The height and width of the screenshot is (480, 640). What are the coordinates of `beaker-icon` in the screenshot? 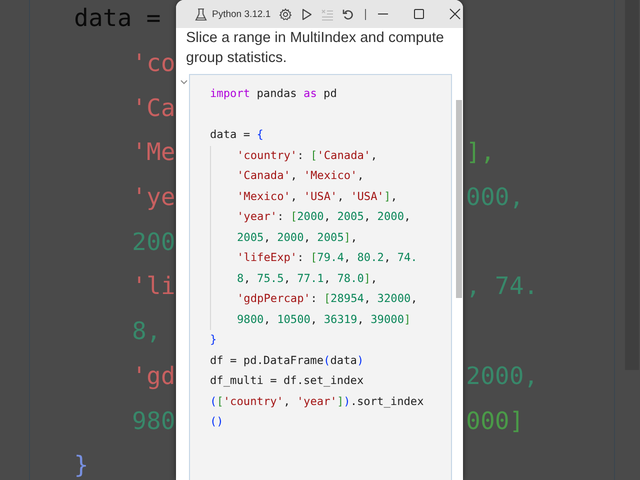 It's located at (201, 14).